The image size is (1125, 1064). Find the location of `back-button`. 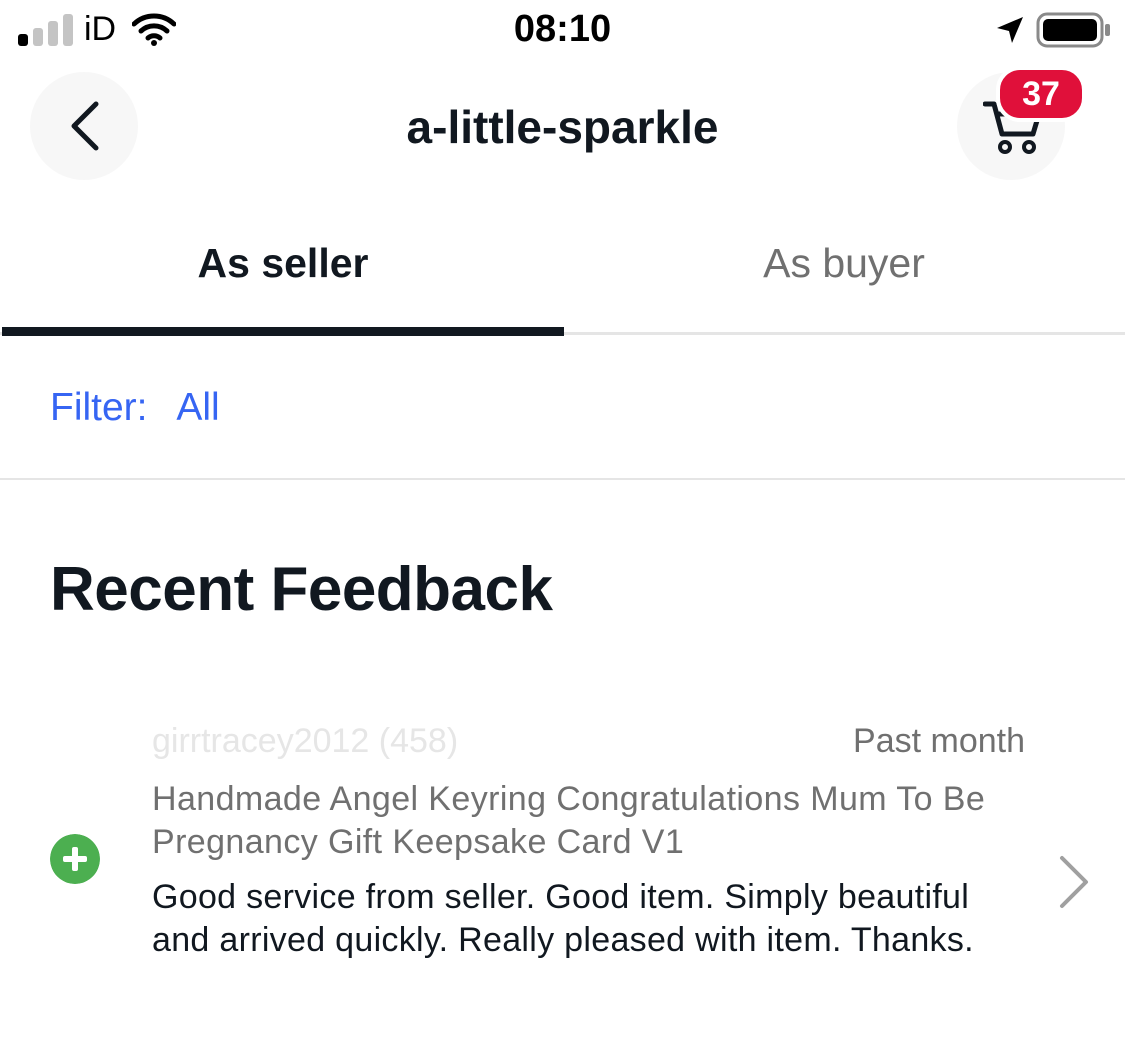

back-button is located at coordinates (84, 126).